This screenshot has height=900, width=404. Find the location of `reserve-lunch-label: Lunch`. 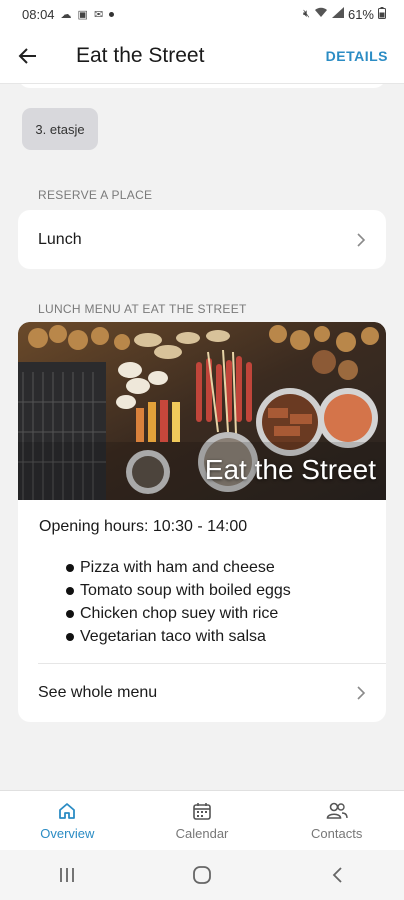

reserve-lunch-label: Lunch is located at coordinates (60, 239).